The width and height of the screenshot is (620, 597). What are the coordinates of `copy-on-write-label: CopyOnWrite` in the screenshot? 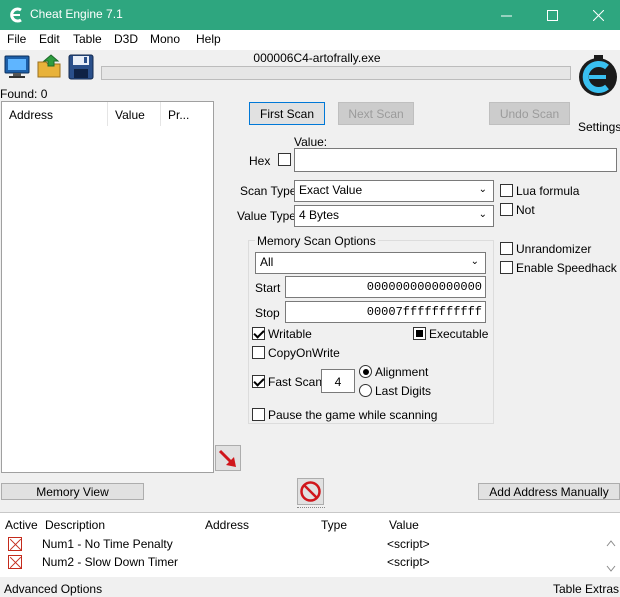 It's located at (304, 353).